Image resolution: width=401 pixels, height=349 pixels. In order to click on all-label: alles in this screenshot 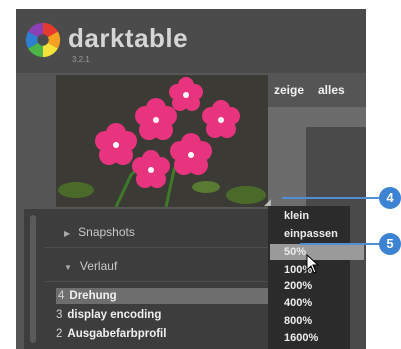, I will do `click(331, 90)`.